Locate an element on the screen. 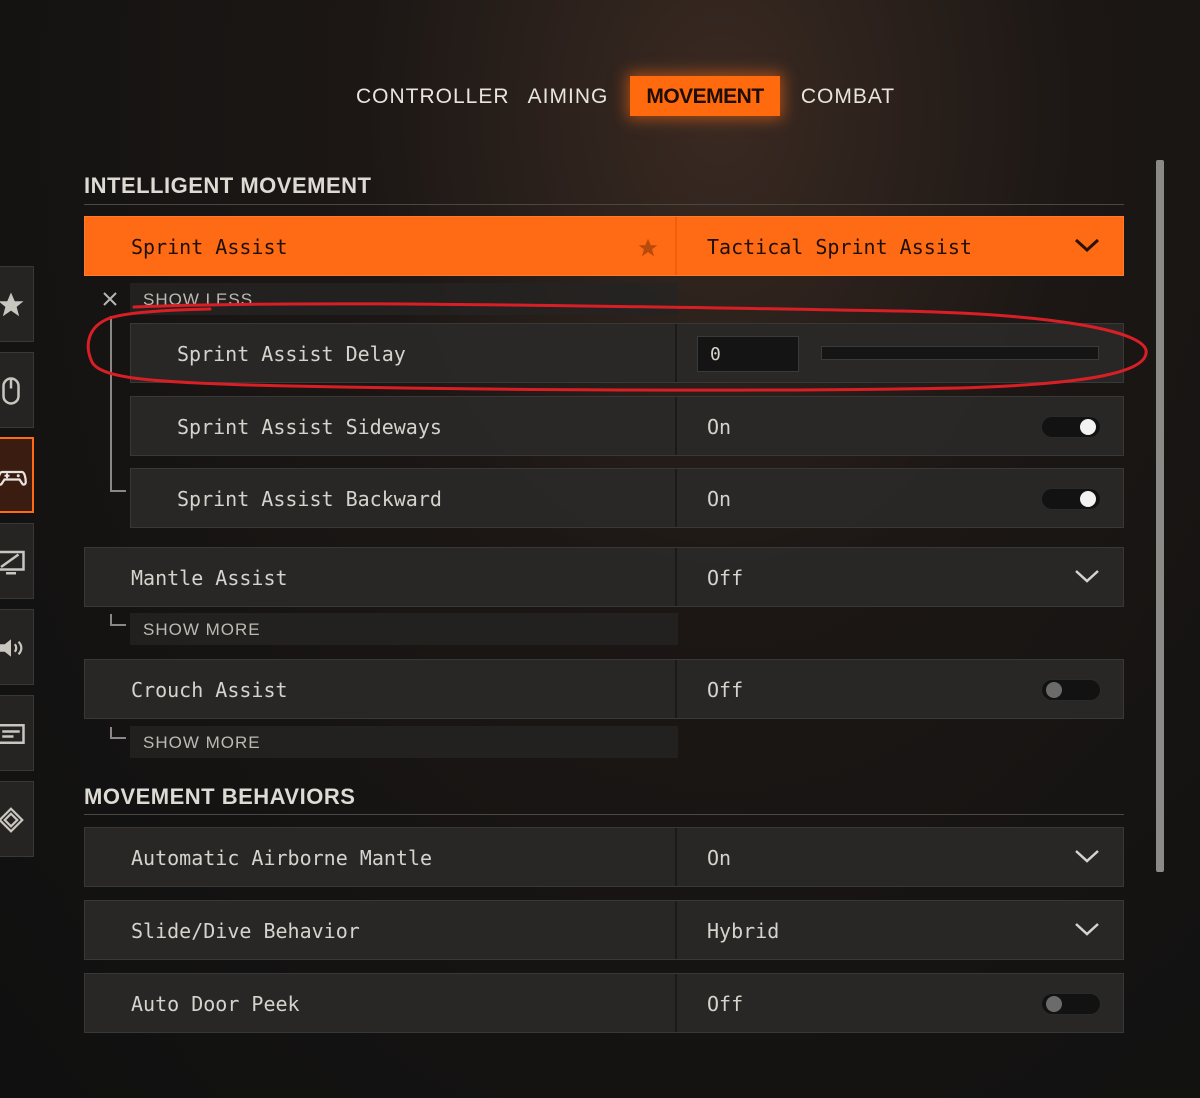  section-title-intelligent-movement: INTELLIGENT MOVEMENT is located at coordinates (228, 185).